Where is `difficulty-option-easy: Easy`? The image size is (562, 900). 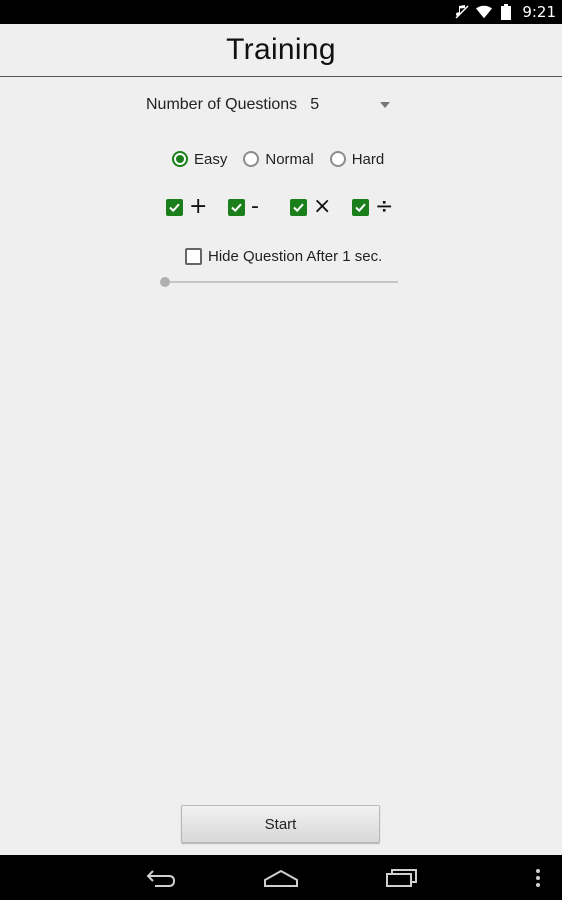
difficulty-option-easy: Easy is located at coordinates (199, 159).